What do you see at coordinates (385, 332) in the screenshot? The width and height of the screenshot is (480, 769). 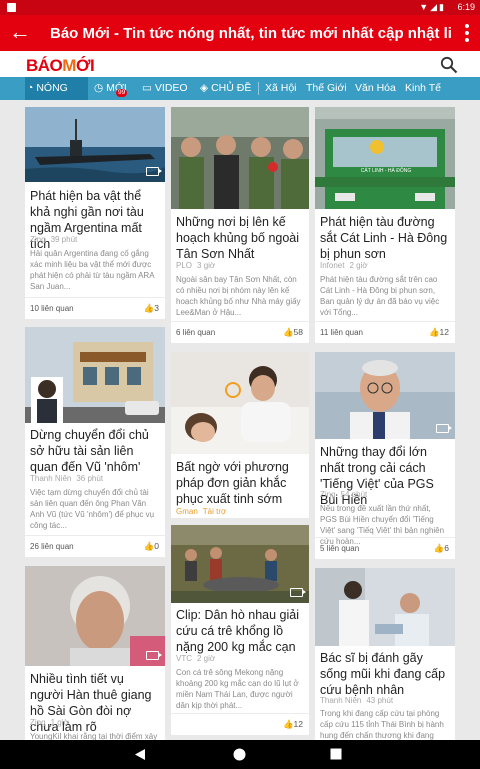 I see `article-footer: 11 liên quan 👍12` at bounding box center [385, 332].